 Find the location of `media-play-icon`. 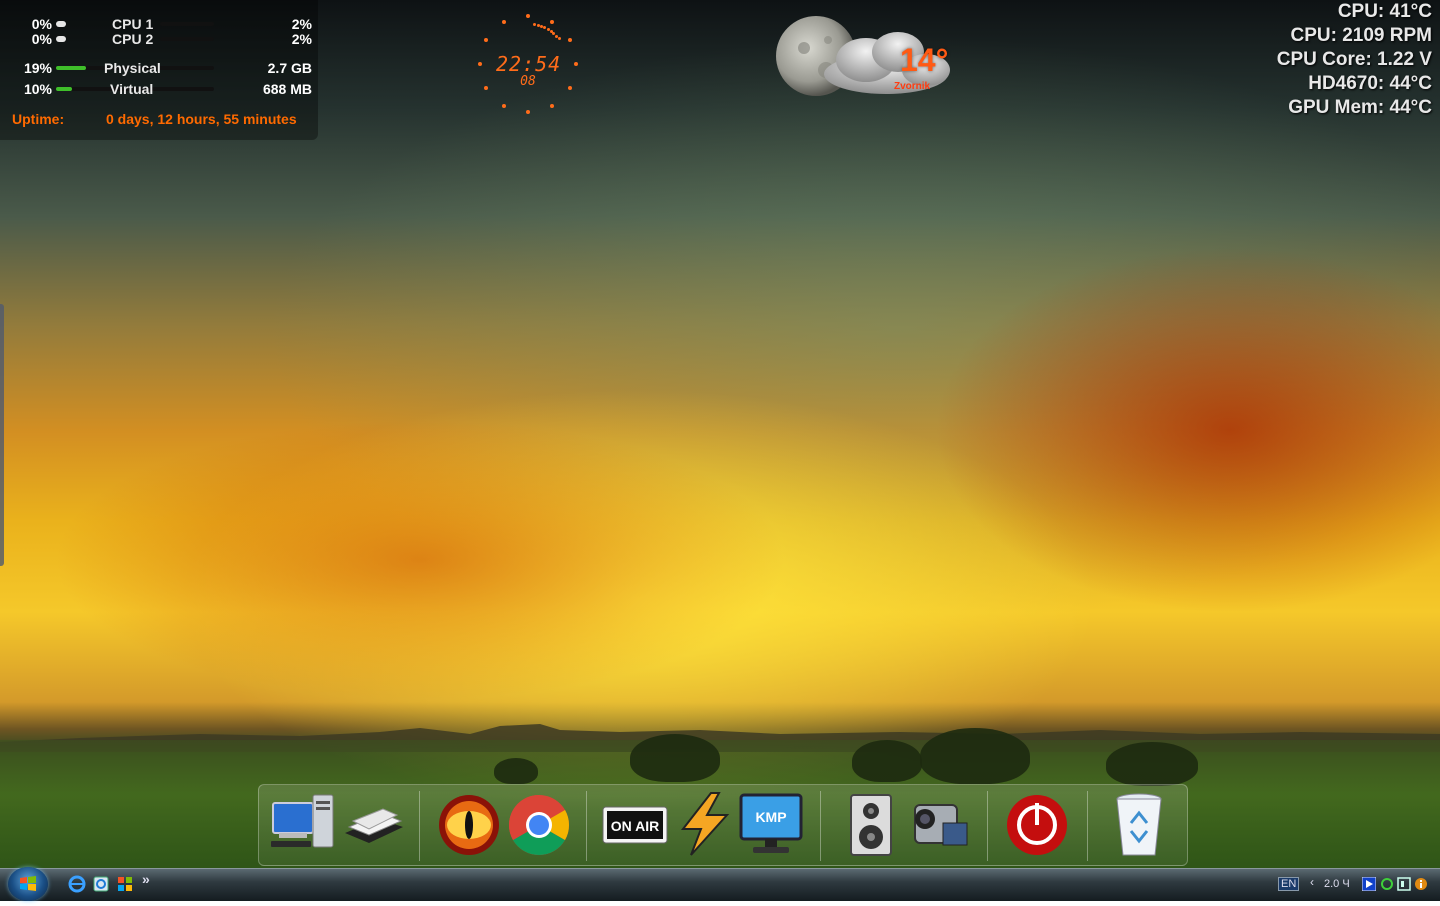

media-play-icon is located at coordinates (1369, 884).